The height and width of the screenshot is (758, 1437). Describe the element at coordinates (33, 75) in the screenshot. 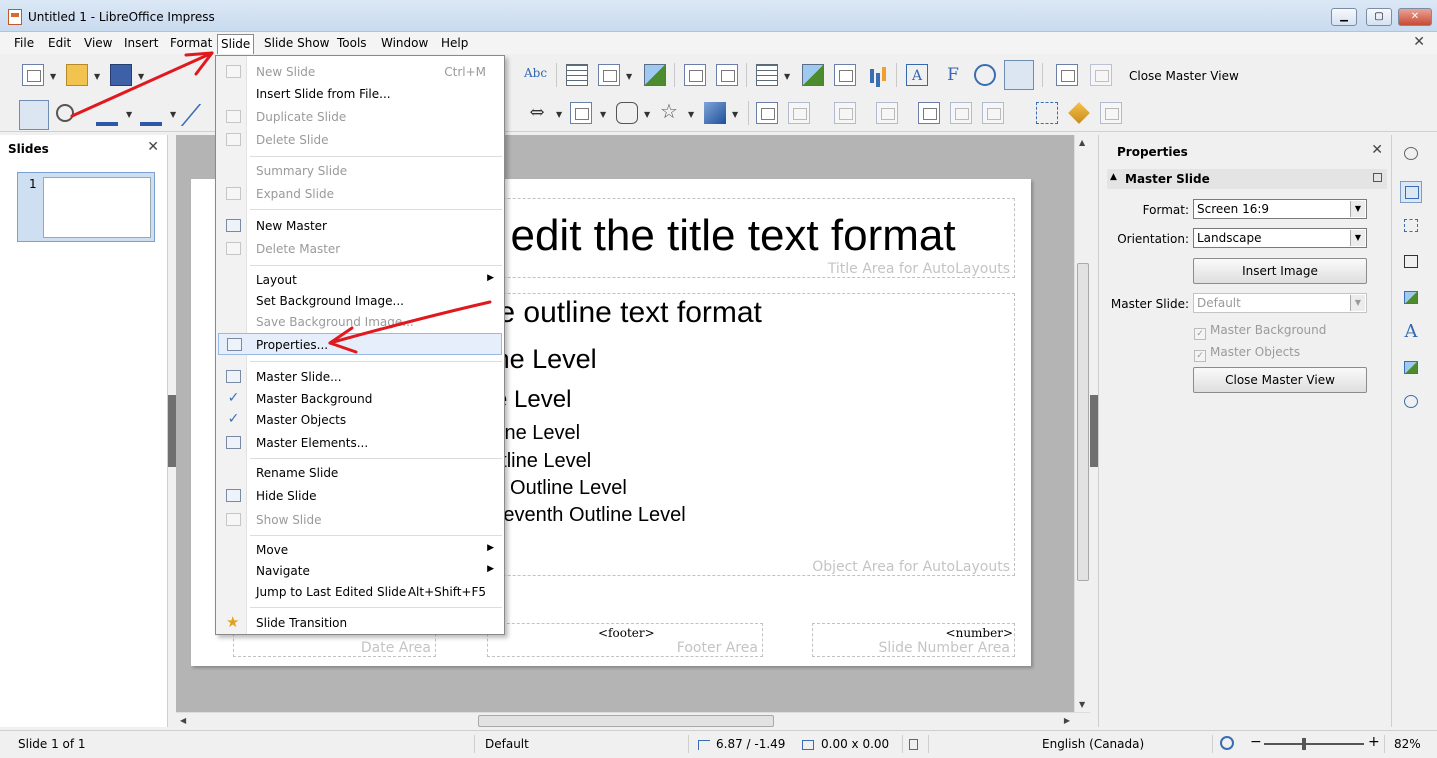

I see `new-icon` at that location.